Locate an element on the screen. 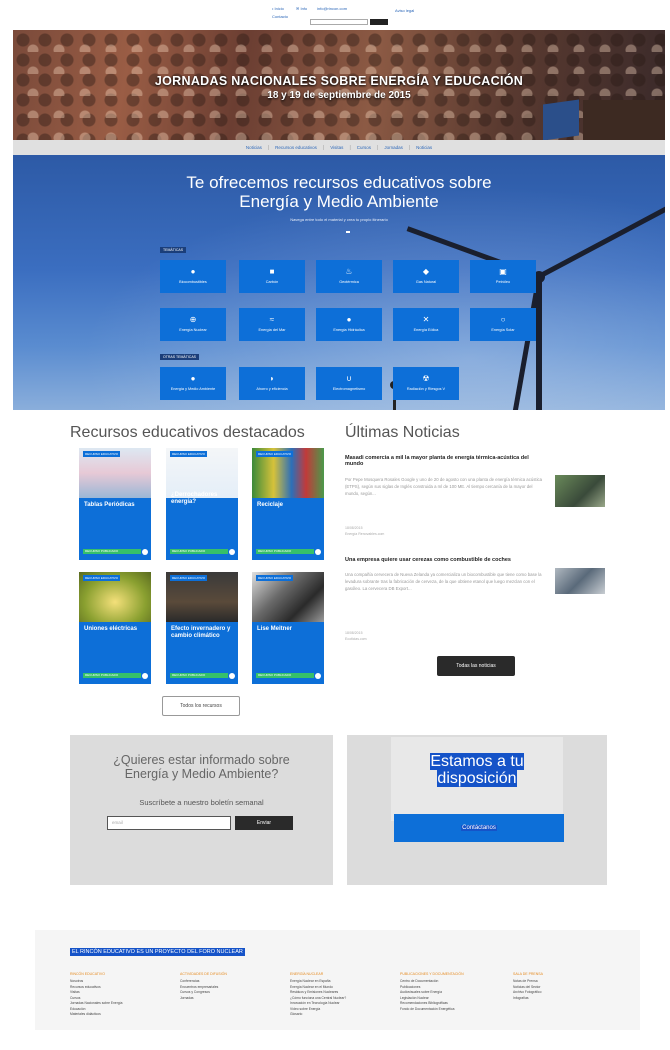  nav-item-cursos: Cursos is located at coordinates (364, 147).